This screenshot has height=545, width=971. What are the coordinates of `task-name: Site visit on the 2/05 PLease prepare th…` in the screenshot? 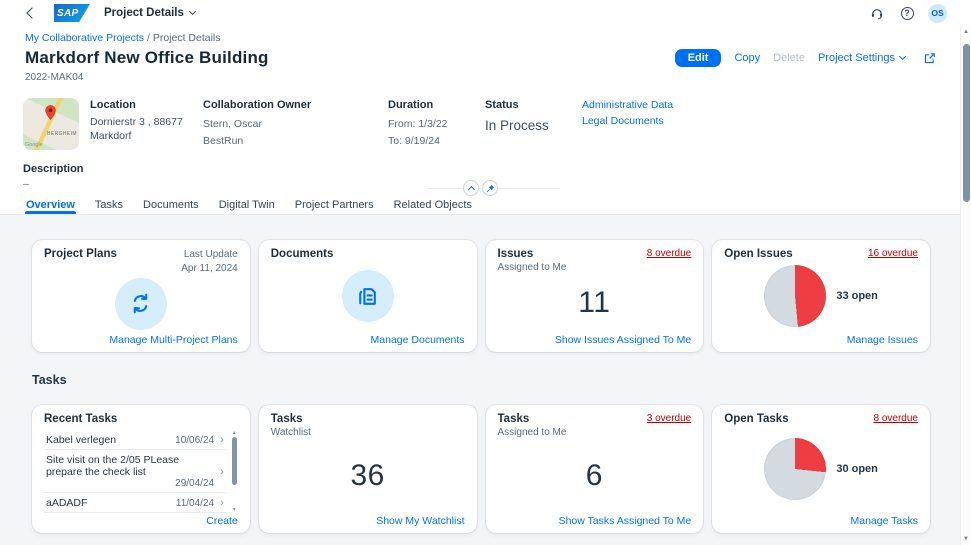 It's located at (113, 466).